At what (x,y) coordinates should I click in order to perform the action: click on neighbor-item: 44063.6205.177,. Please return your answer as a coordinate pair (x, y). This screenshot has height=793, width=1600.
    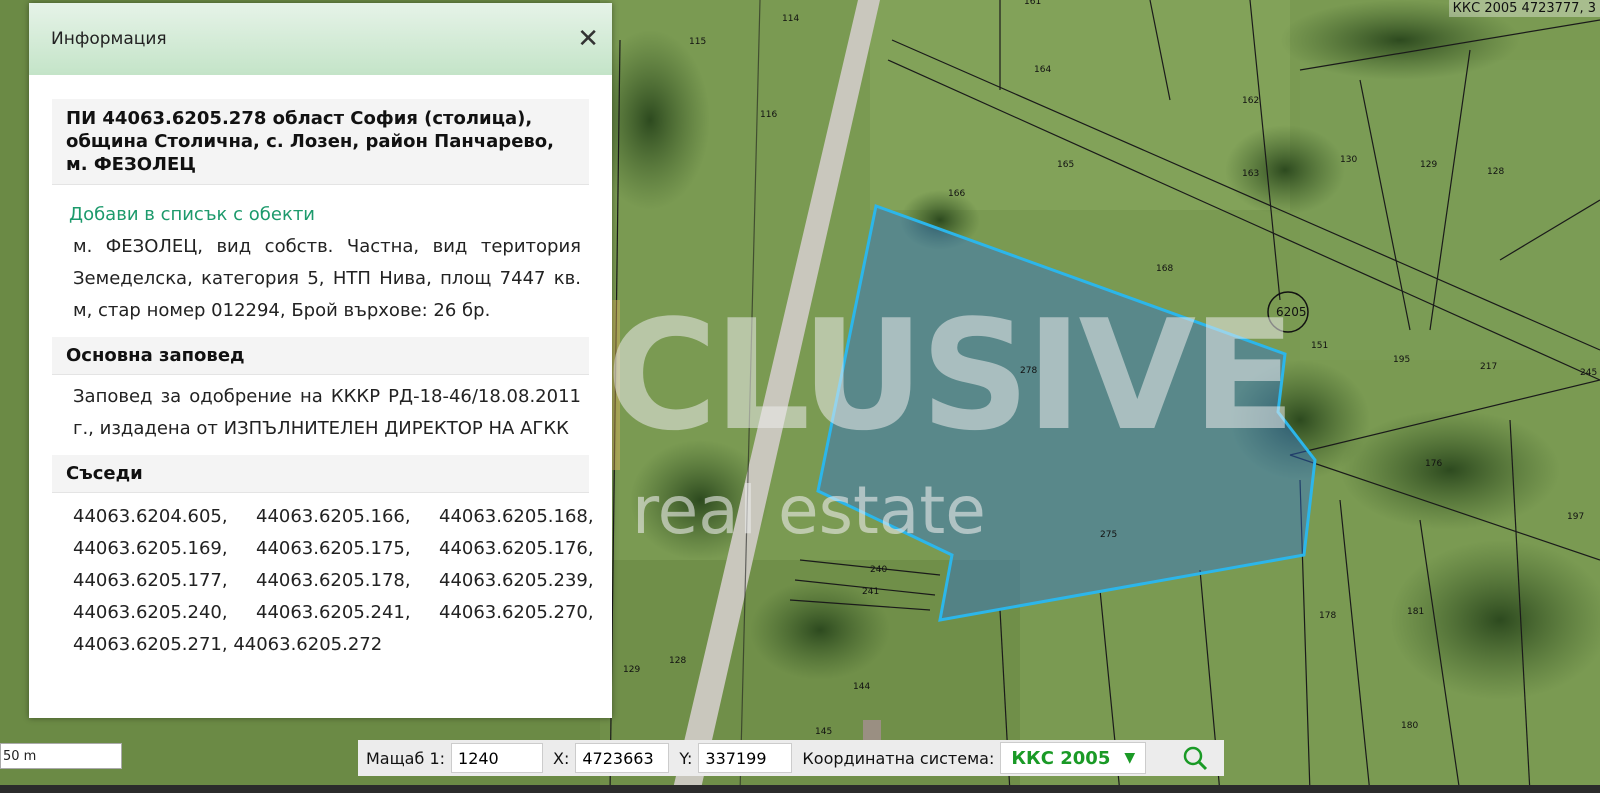
    Looking at the image, I should click on (150, 580).